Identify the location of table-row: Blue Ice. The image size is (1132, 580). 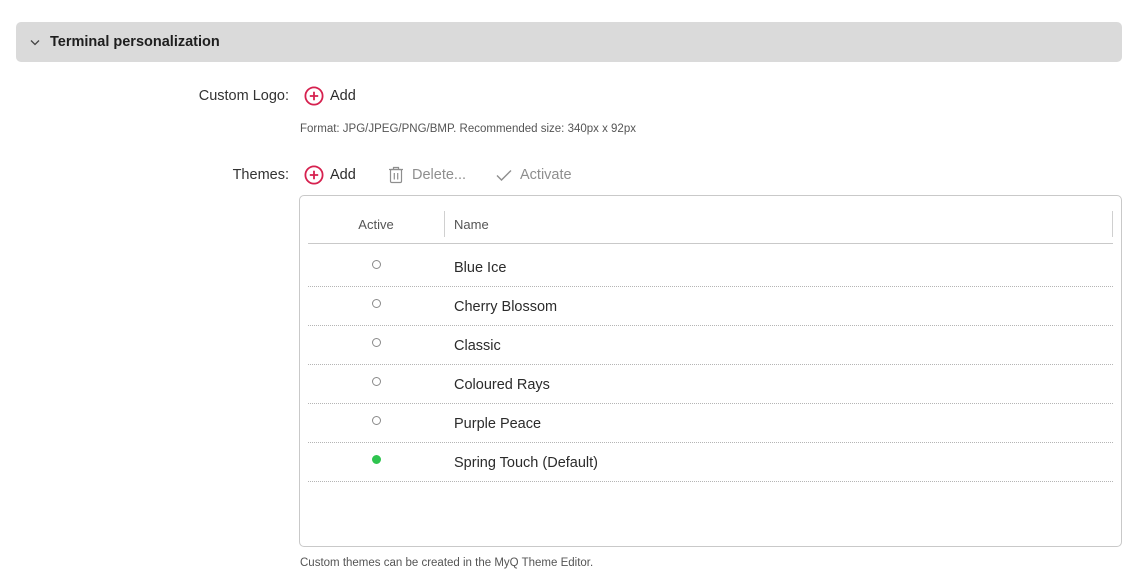
(710, 267).